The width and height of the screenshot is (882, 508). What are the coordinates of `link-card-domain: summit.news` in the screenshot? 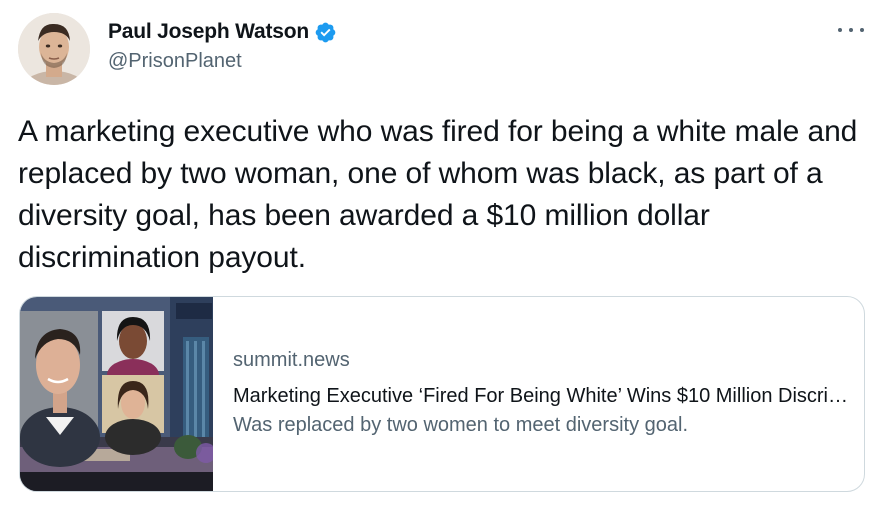 It's located at (291, 360).